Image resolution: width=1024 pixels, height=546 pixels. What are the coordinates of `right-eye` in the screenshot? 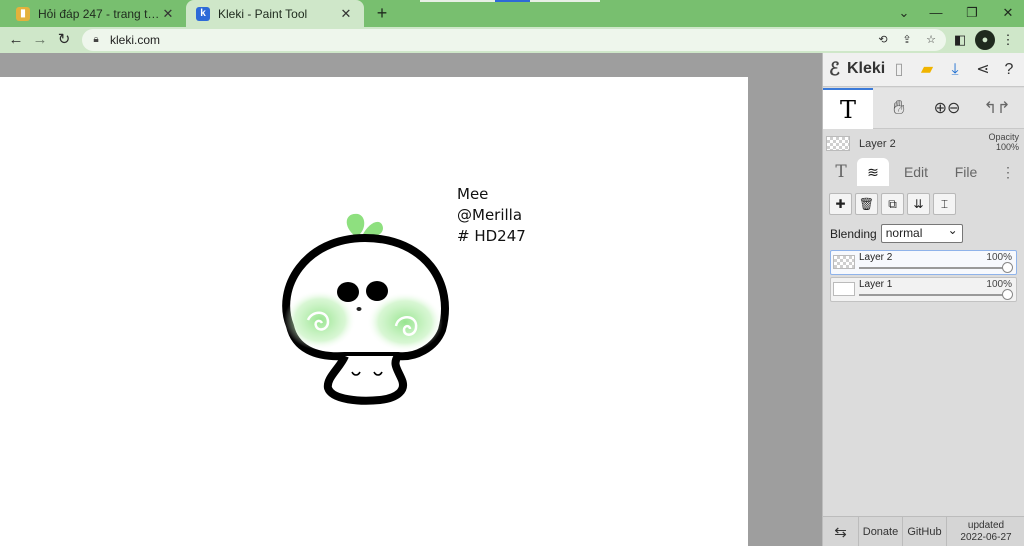 It's located at (377, 291).